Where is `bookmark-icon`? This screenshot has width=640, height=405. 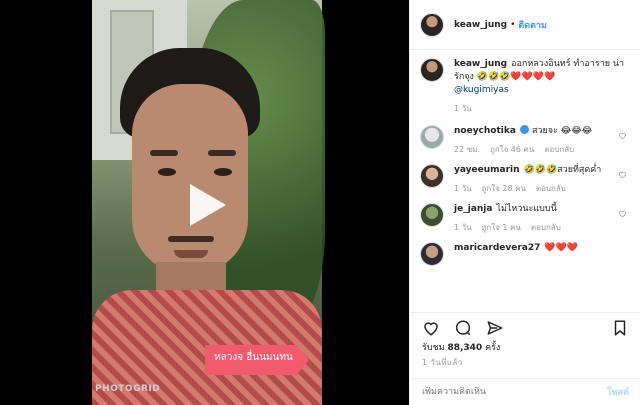 bookmark-icon is located at coordinates (620, 328).